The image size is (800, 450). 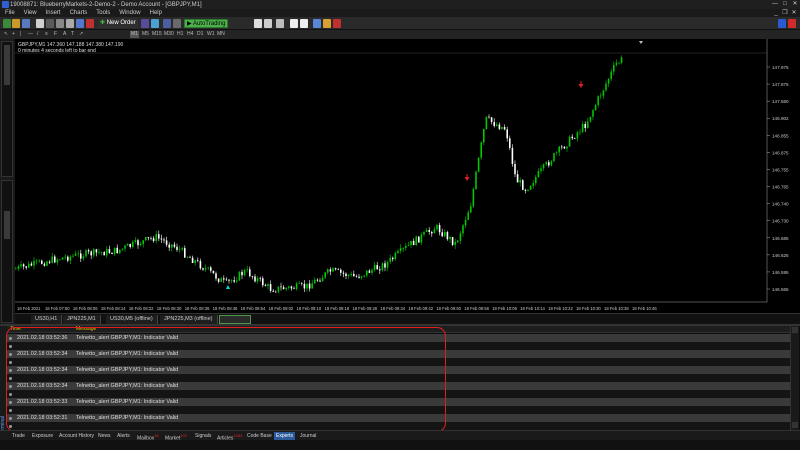 I want to click on cursor-icon, so click(x=40, y=23).